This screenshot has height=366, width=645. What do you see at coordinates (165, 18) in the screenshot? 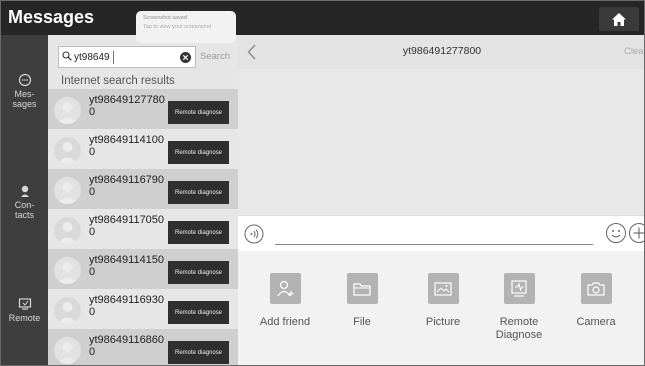
I see `toast-title: Screenshot saved` at bounding box center [165, 18].